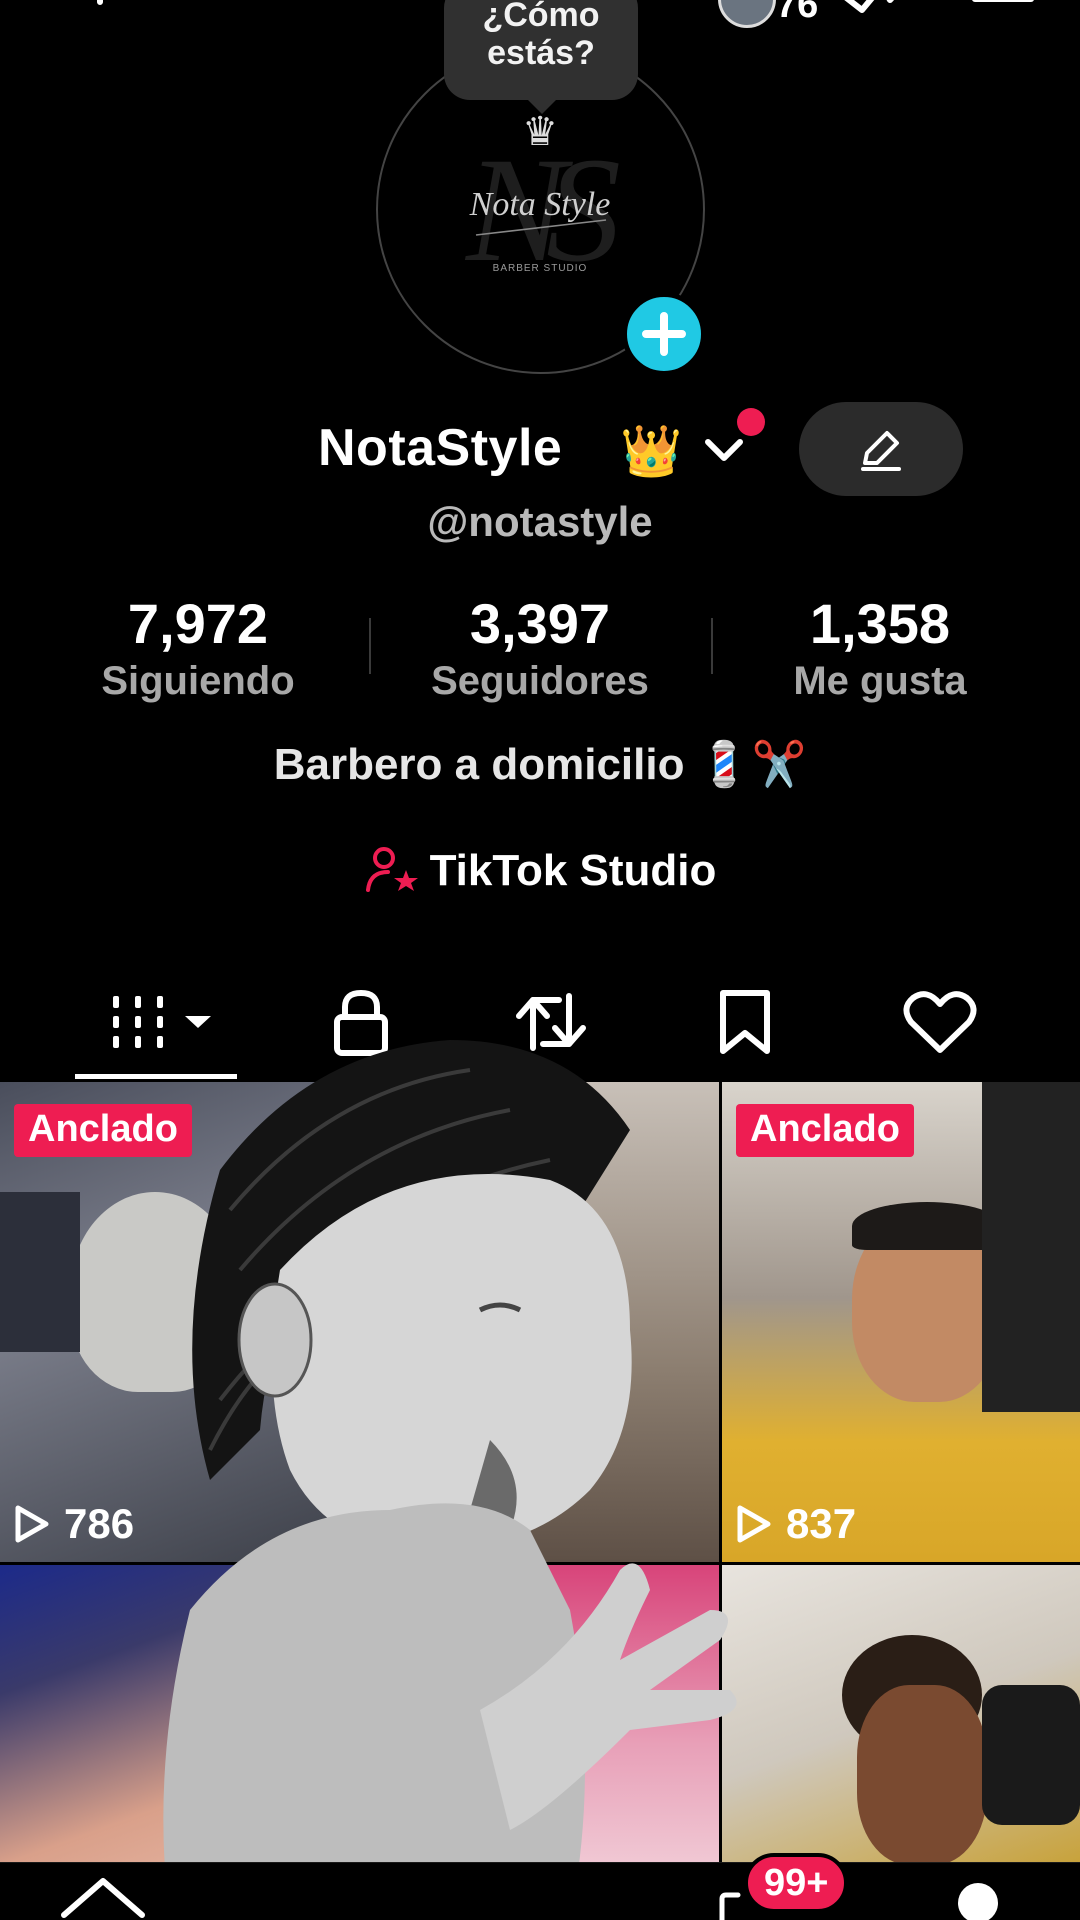 The height and width of the screenshot is (1920, 1080). I want to click on edit-profile-button, so click(881, 449).